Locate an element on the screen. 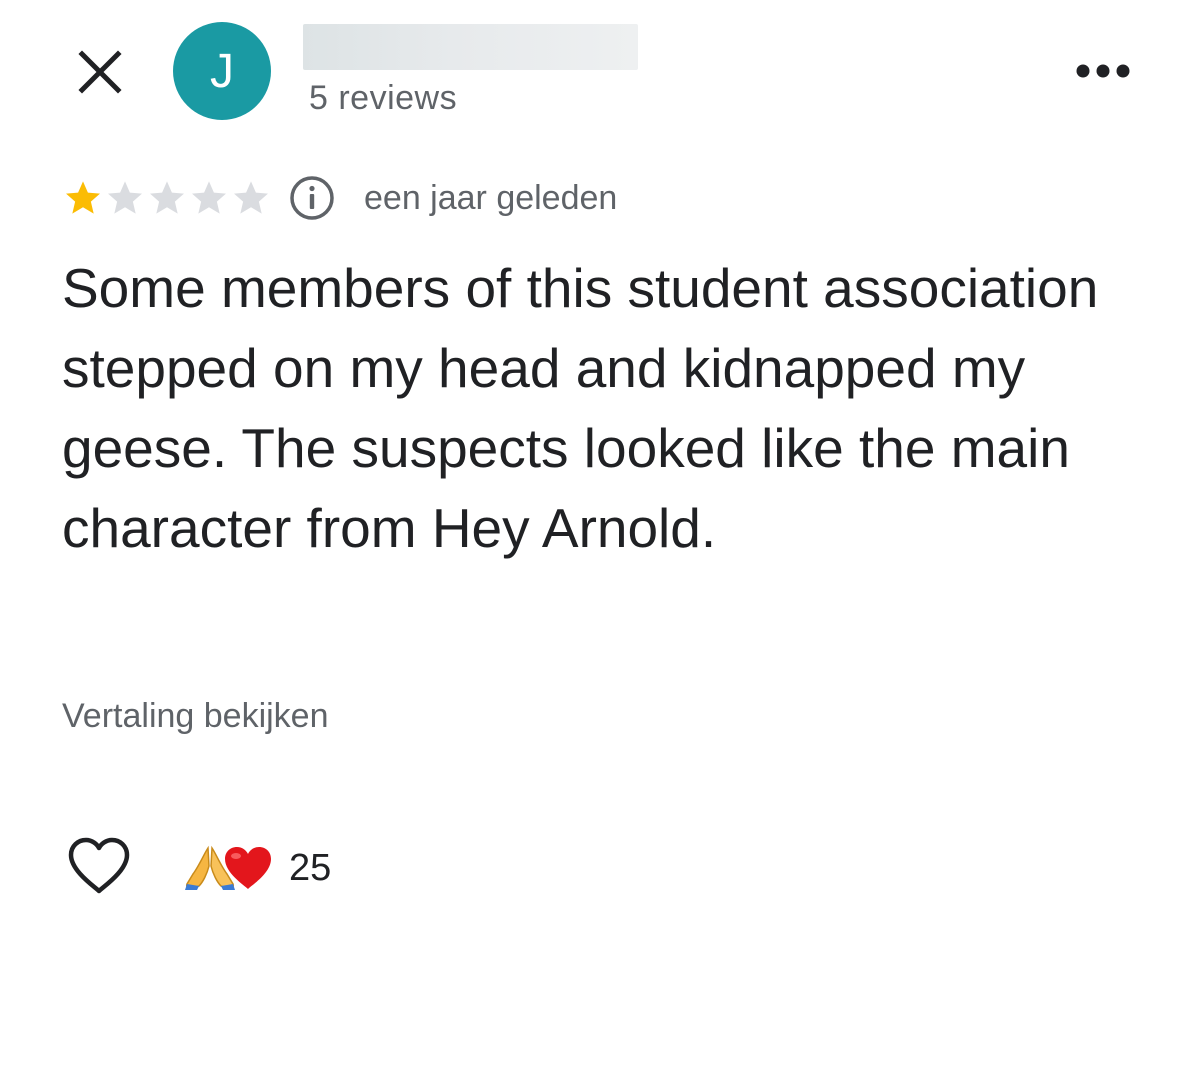  reaction-emojis is located at coordinates (229, 868).